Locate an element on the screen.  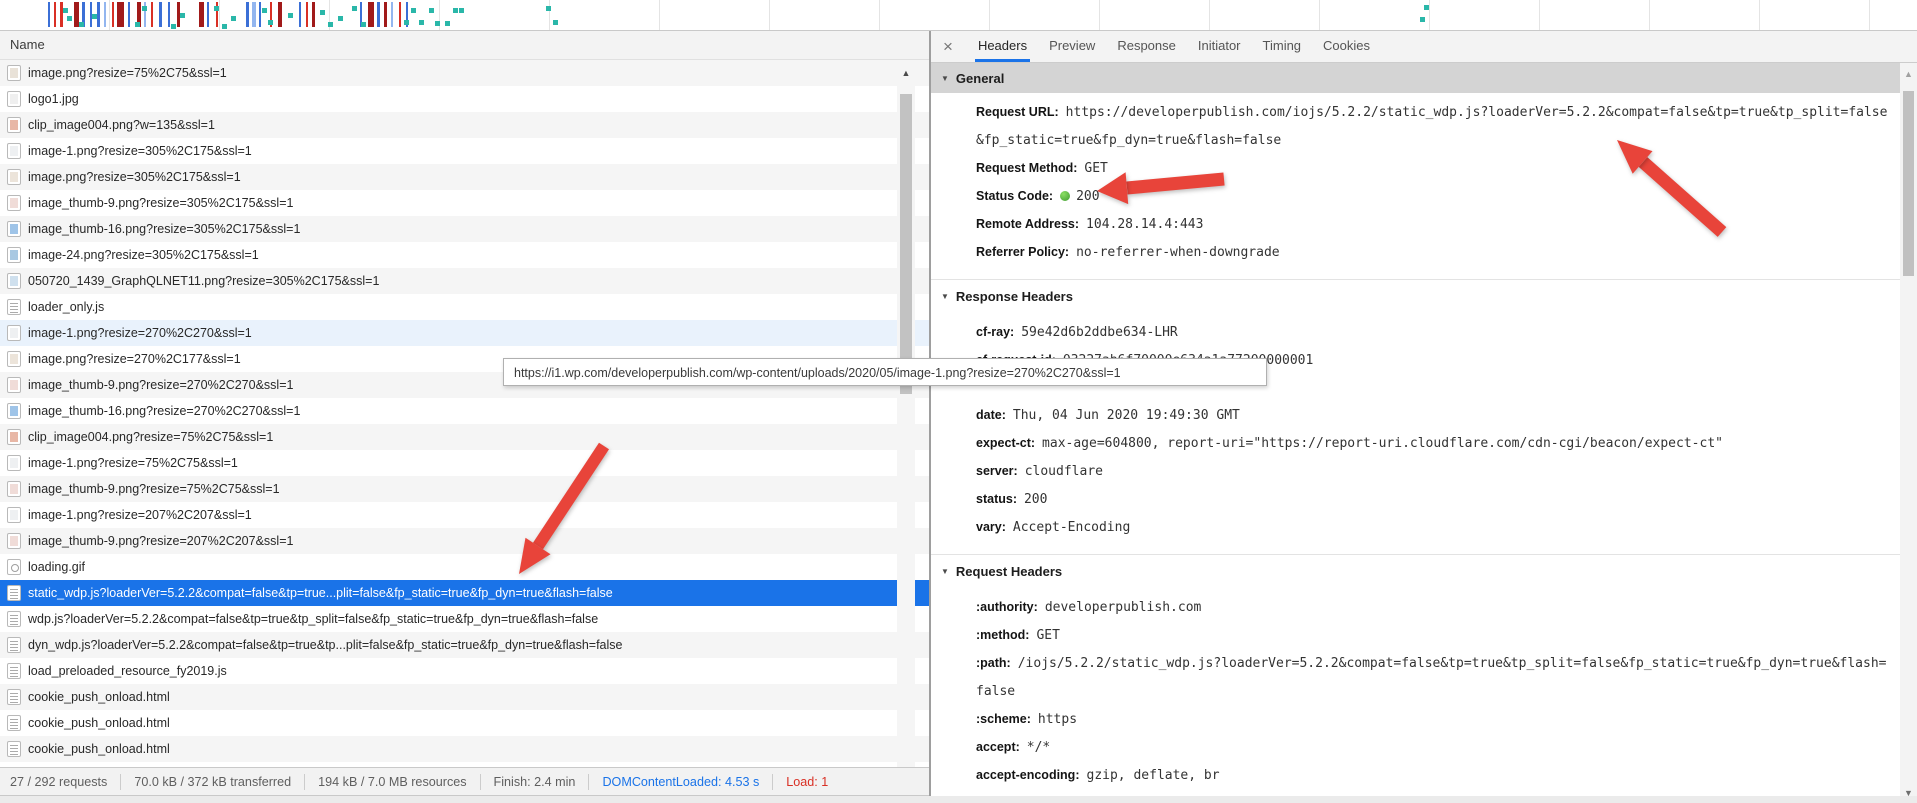
network-request-row: loading.gif is located at coordinates (465, 567).